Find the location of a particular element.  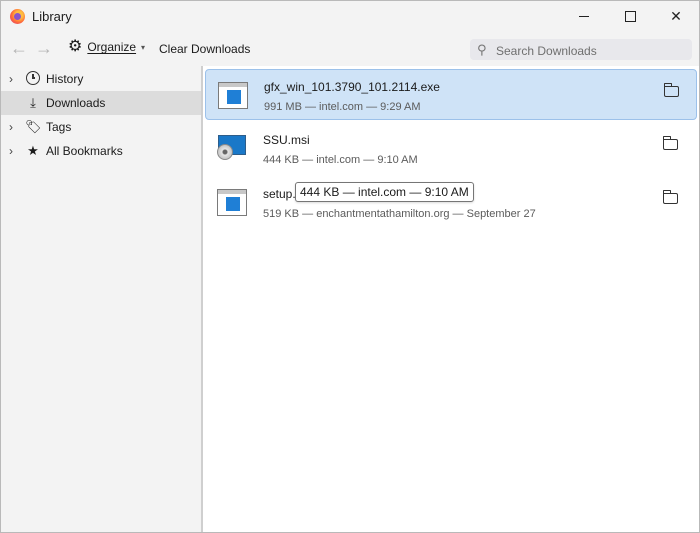

download-item: SSU.msi 444 KB — intel.com — 9:10 AM is located at coordinates (451, 148).